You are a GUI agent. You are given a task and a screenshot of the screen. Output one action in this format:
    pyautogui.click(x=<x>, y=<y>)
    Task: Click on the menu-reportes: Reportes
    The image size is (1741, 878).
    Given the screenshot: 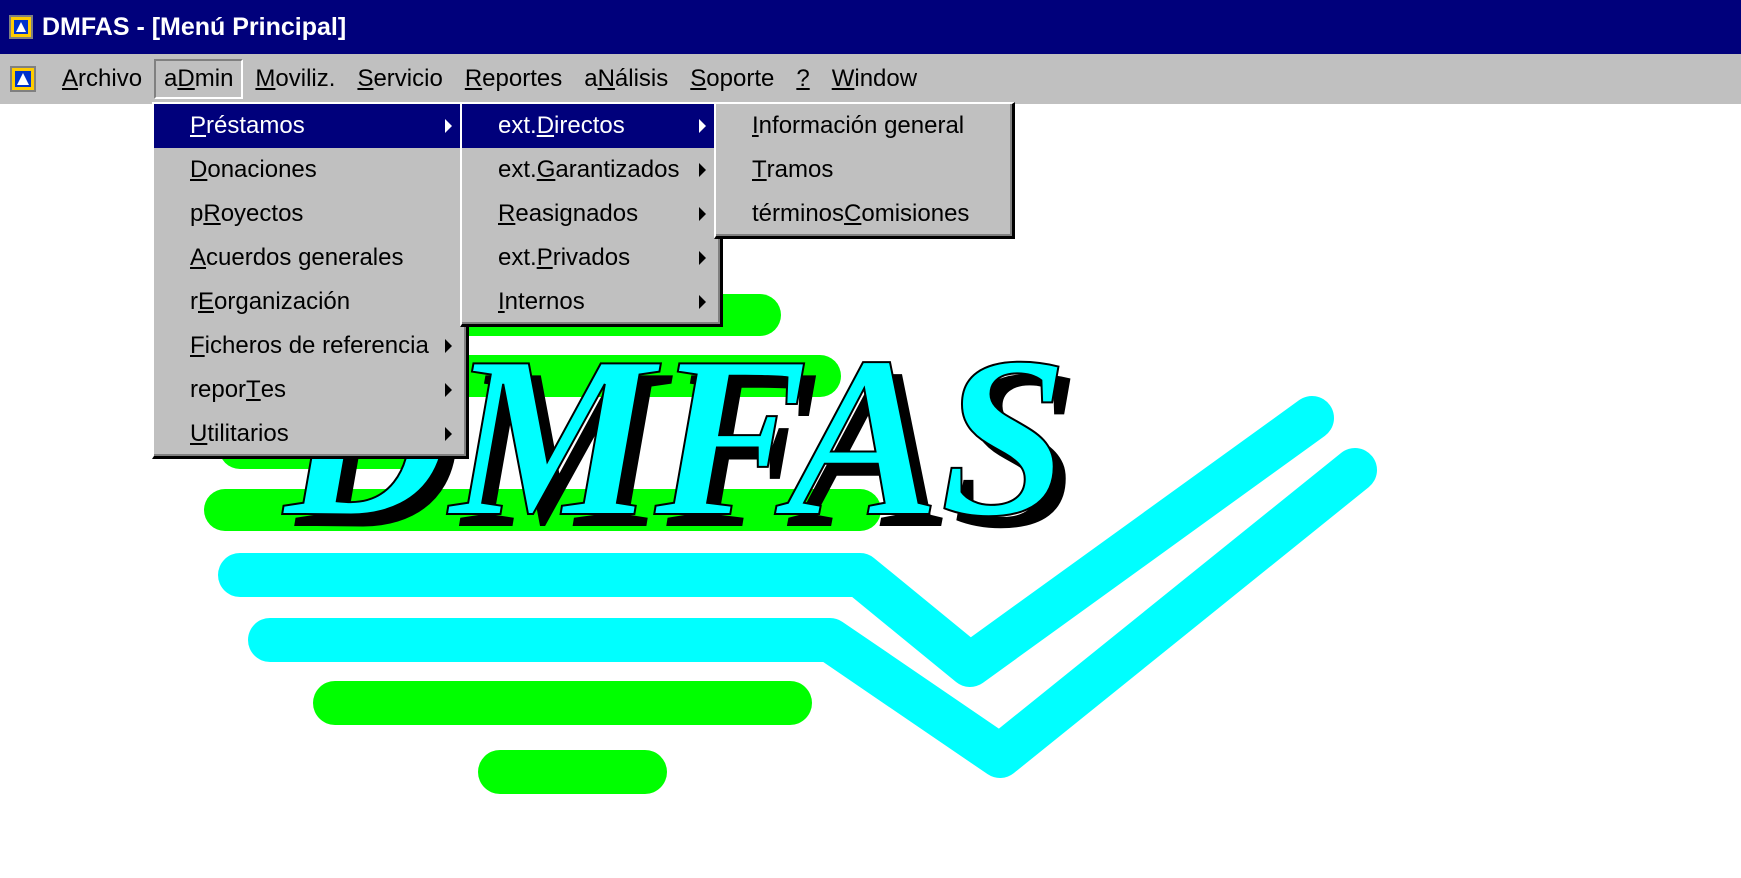 What is the action you would take?
    pyautogui.click(x=513, y=79)
    